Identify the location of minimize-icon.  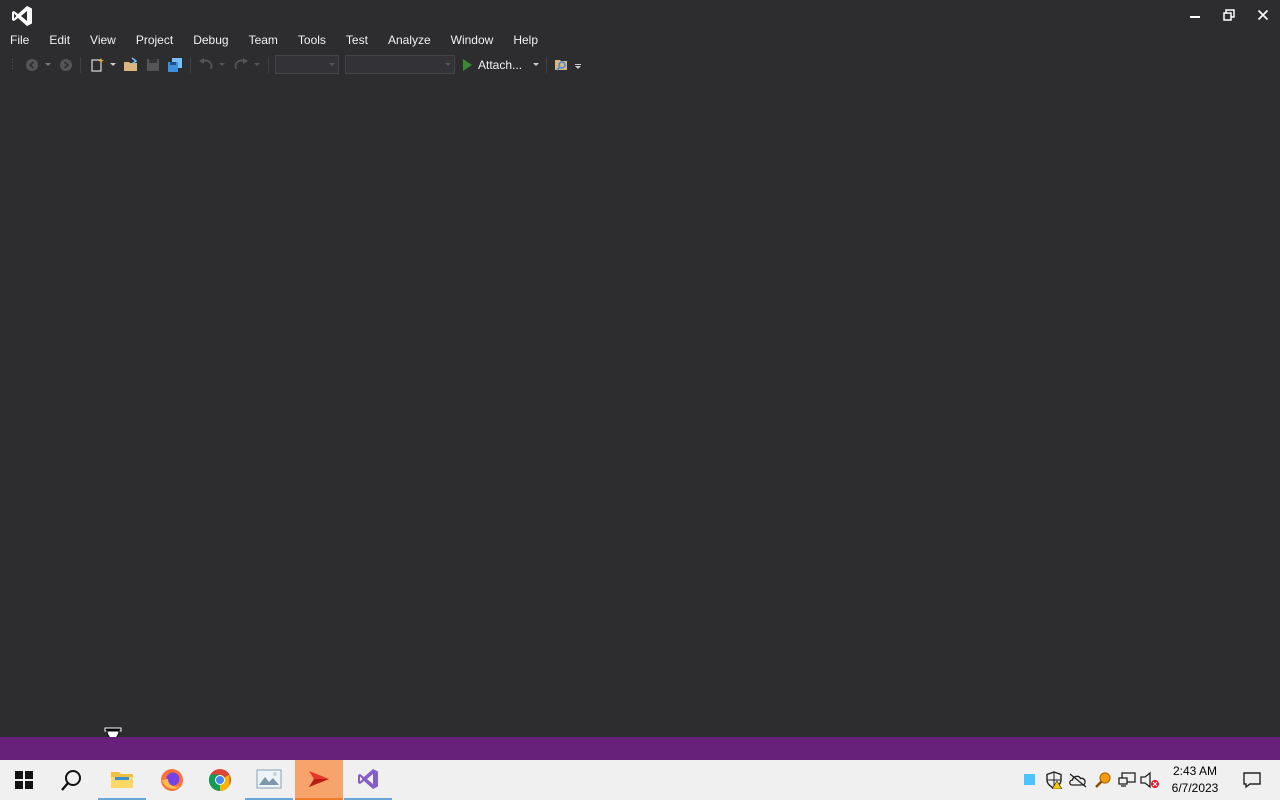
(1195, 17).